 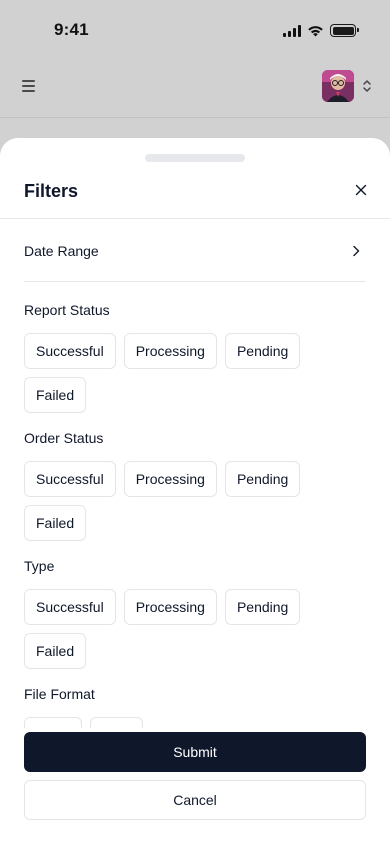 What do you see at coordinates (195, 31) in the screenshot?
I see `status-bar: 9:41` at bounding box center [195, 31].